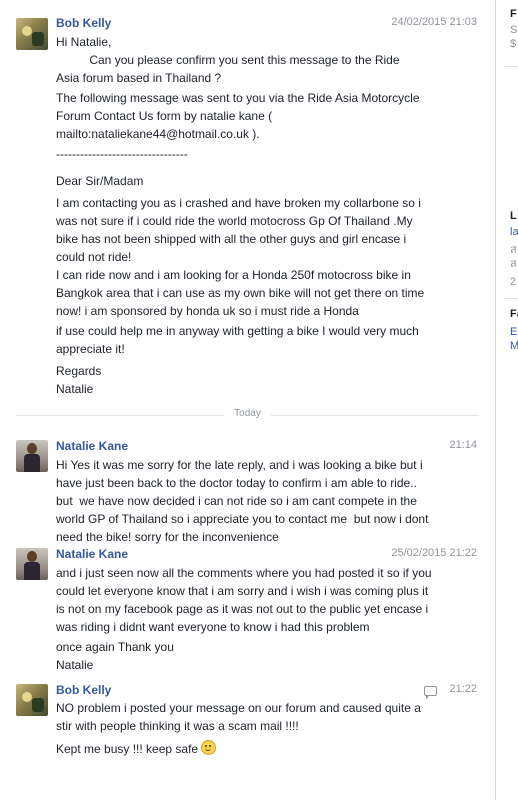 This screenshot has height=800, width=518. I want to click on message-timestamp: 25/02/2015 21:22, so click(434, 553).